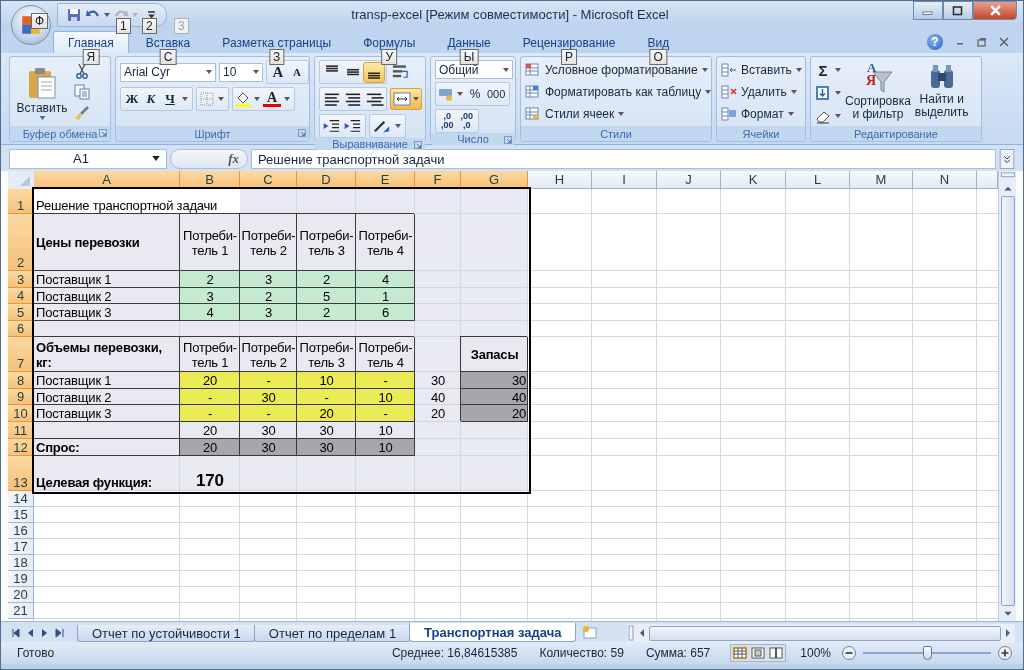  Describe the element at coordinates (21, 515) in the screenshot. I see `row-header: 15` at that location.